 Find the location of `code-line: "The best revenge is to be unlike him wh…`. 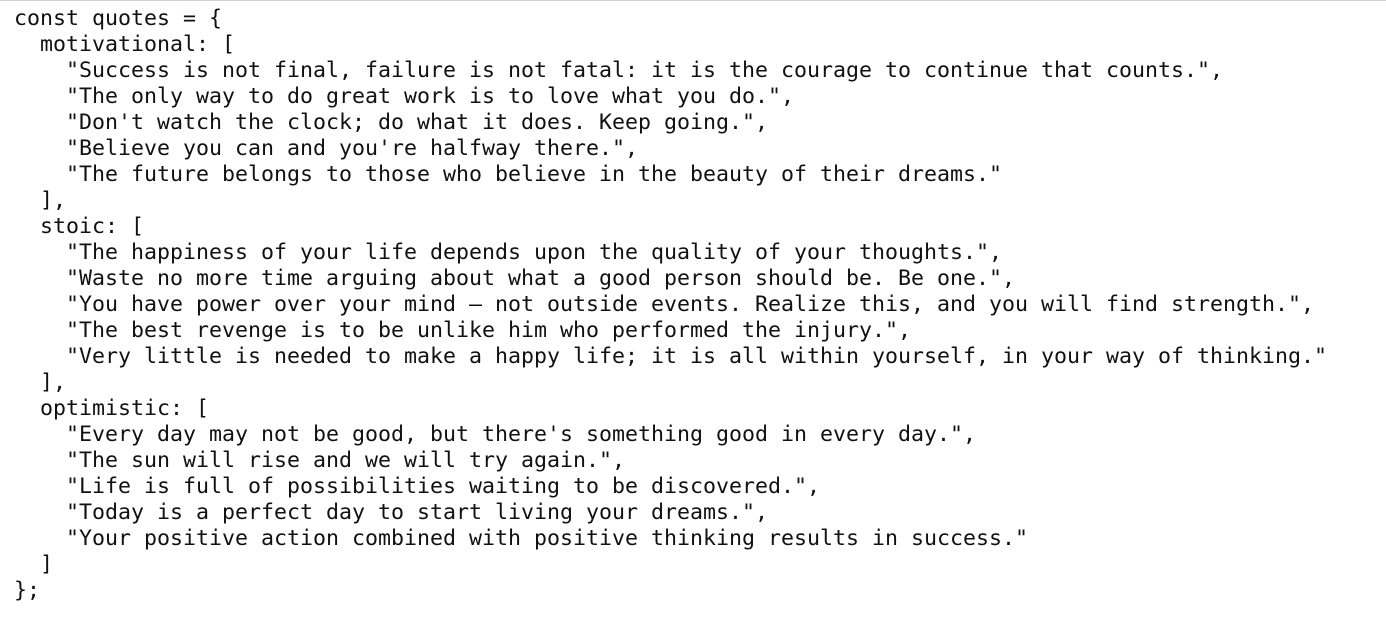

code-line: "The best revenge is to be unlike him wh… is located at coordinates (463, 330).